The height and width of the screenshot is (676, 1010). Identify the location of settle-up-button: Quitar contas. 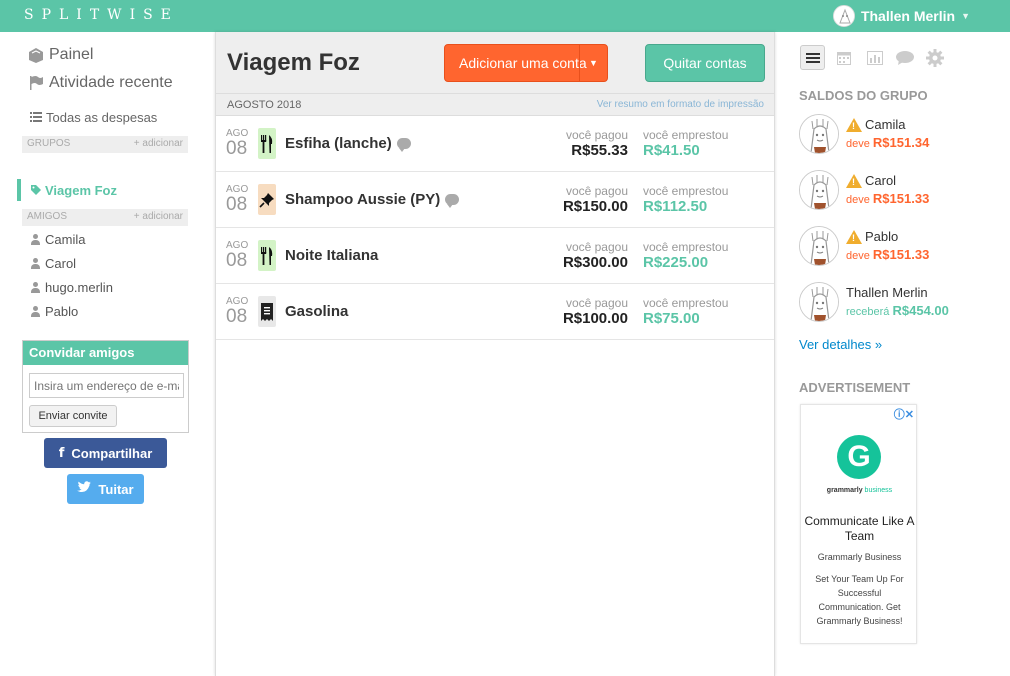
(705, 63).